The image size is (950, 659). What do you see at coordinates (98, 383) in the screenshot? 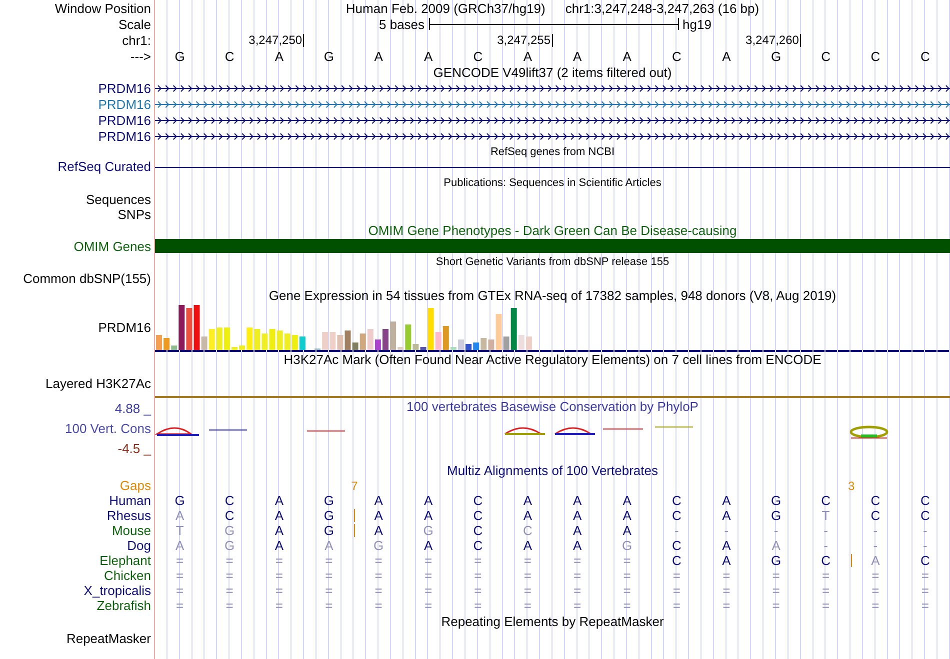
I see `track-label: Layered H3K27Ac` at bounding box center [98, 383].